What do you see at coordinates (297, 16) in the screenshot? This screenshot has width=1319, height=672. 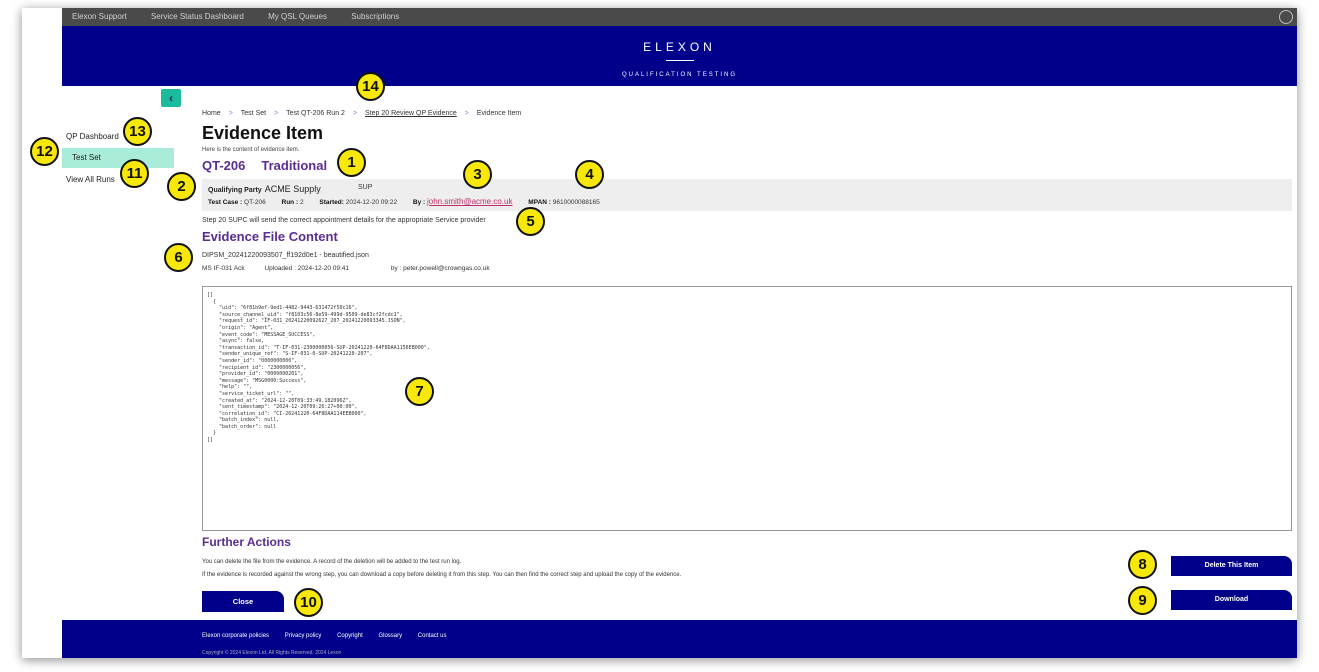 I see `top-link-queues: My QSL Queues` at bounding box center [297, 16].